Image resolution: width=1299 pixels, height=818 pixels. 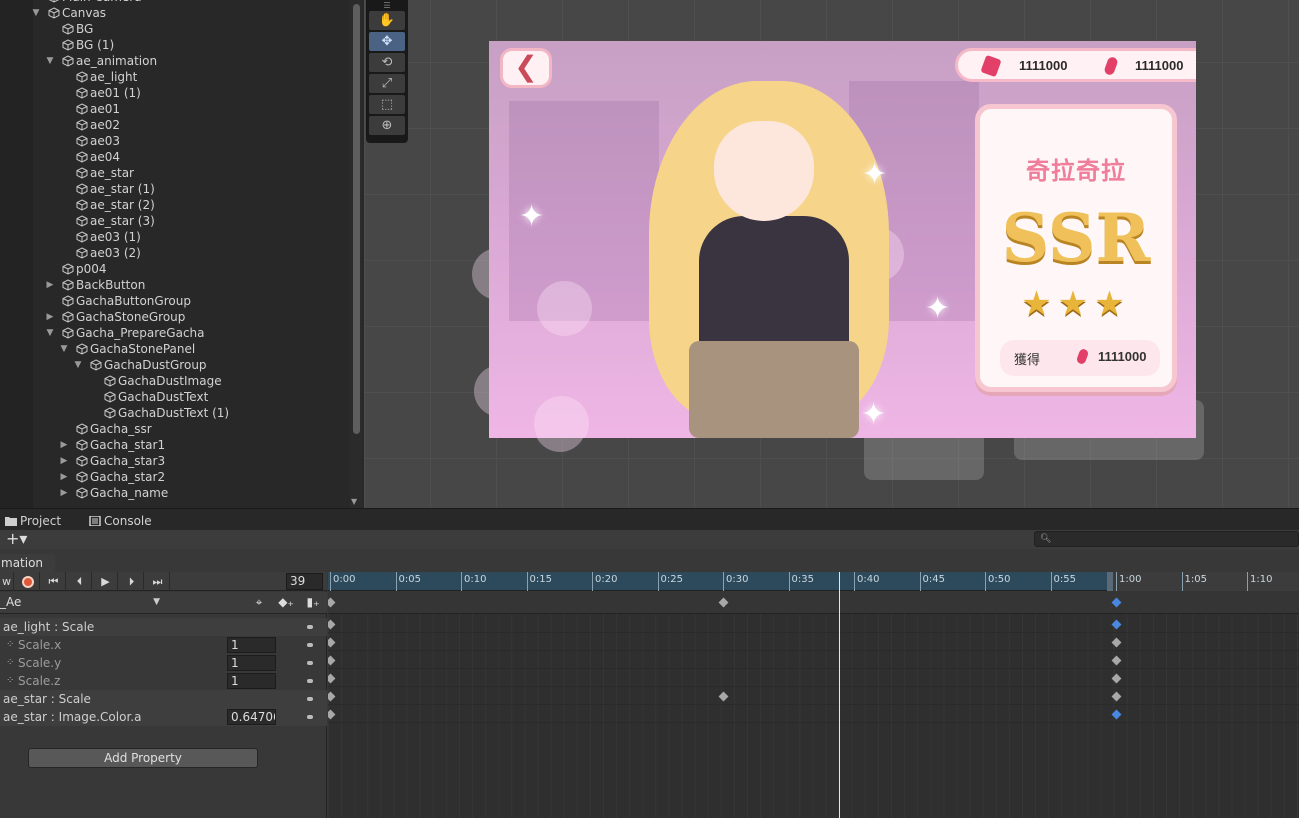 What do you see at coordinates (356, 219) in the screenshot?
I see `scrollbar-thumb` at bounding box center [356, 219].